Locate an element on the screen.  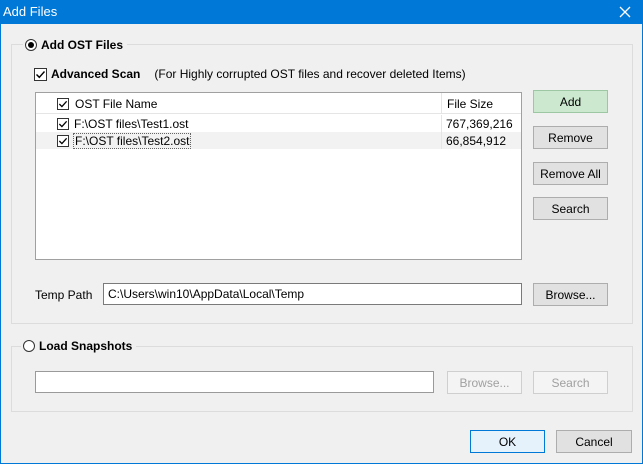
column-header-filesize: File Size is located at coordinates (482, 103).